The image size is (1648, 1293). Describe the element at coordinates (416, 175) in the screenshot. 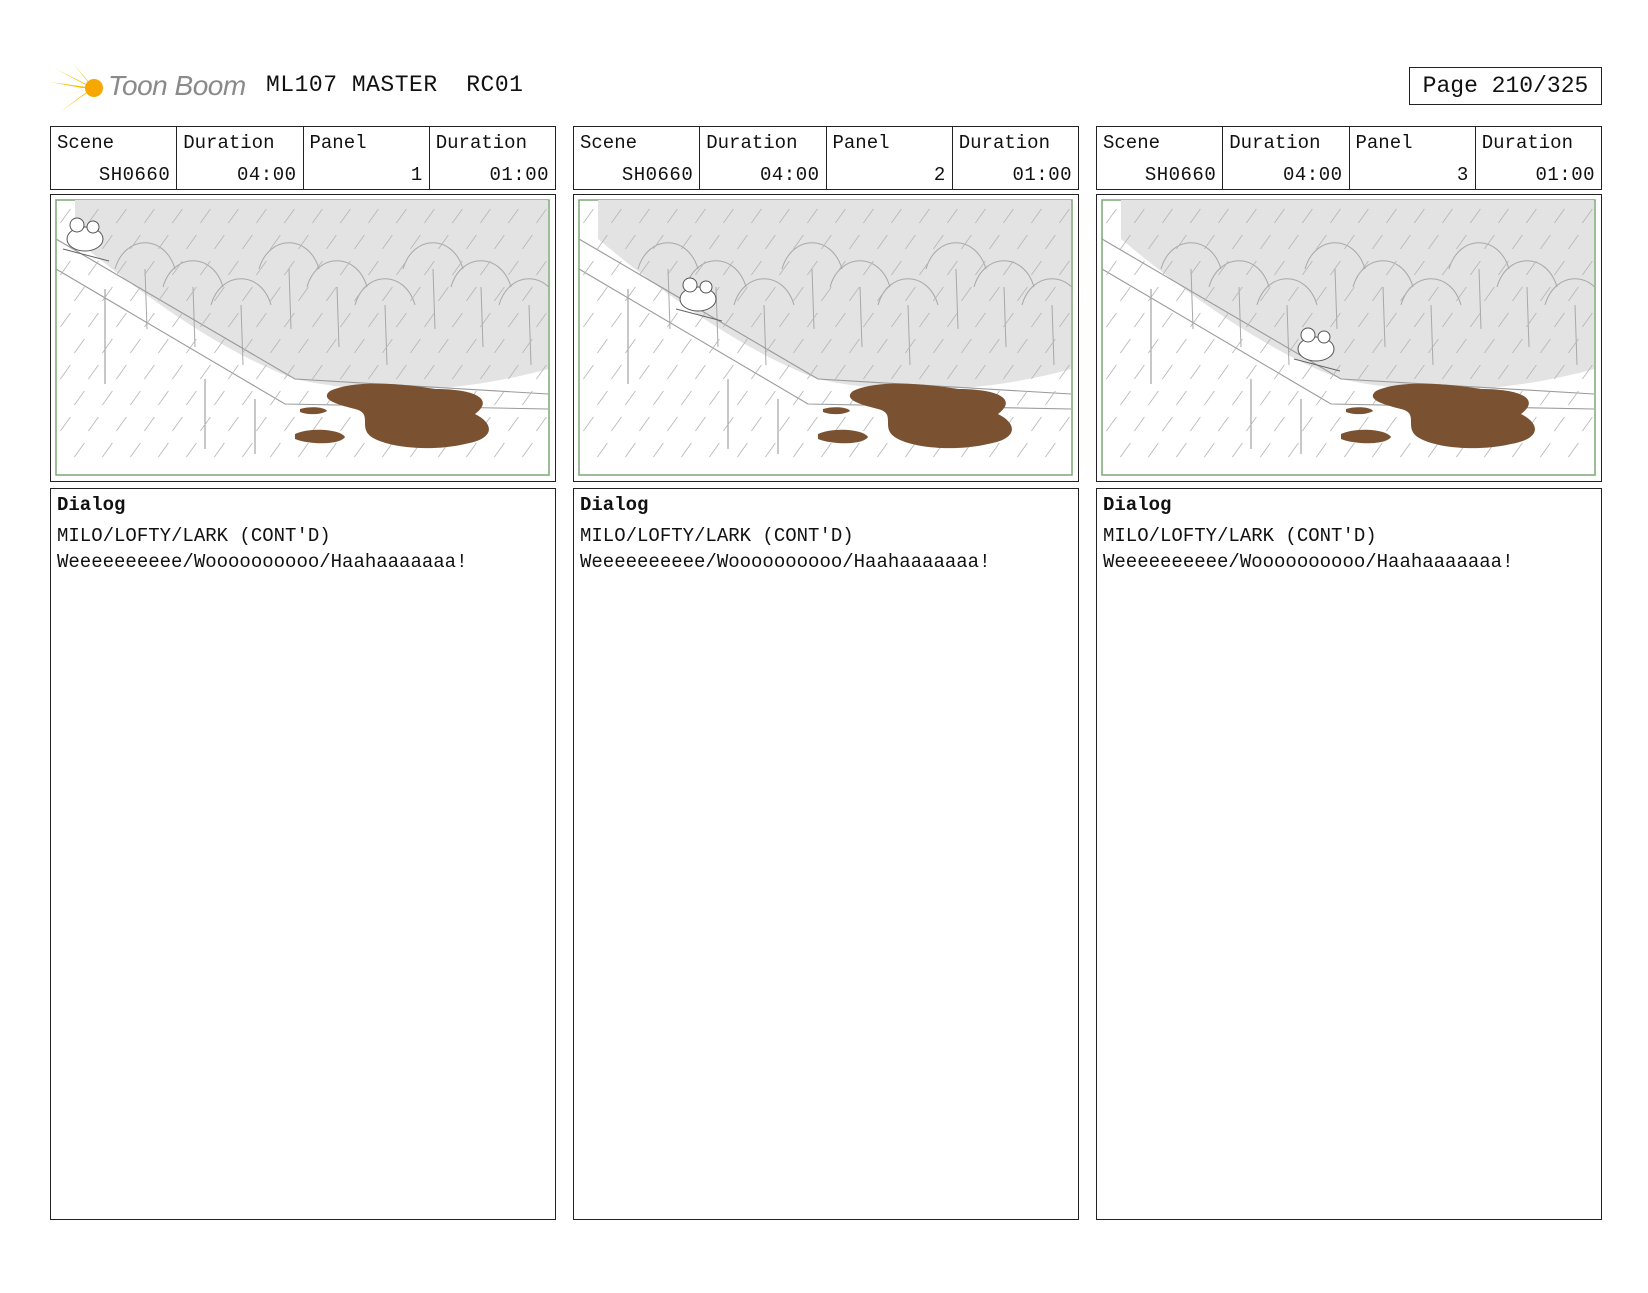

I see `panel-number: 1` at that location.